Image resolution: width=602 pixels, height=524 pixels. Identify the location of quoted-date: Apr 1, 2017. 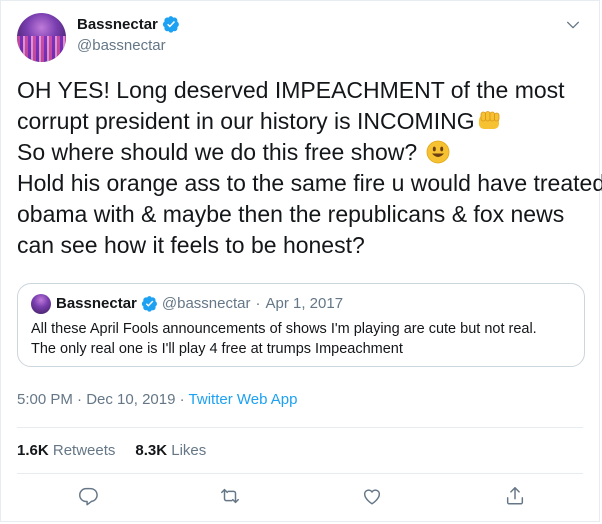
(305, 303).